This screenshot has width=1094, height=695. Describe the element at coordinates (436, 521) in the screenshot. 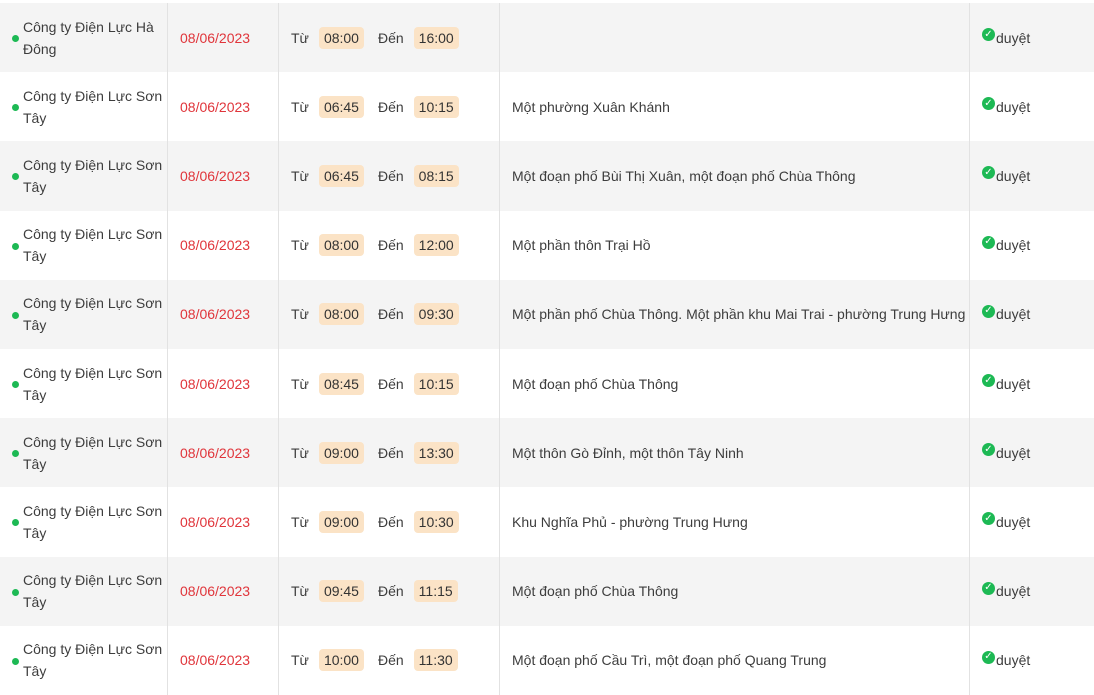

I see `end-time-badge: 10:30` at that location.